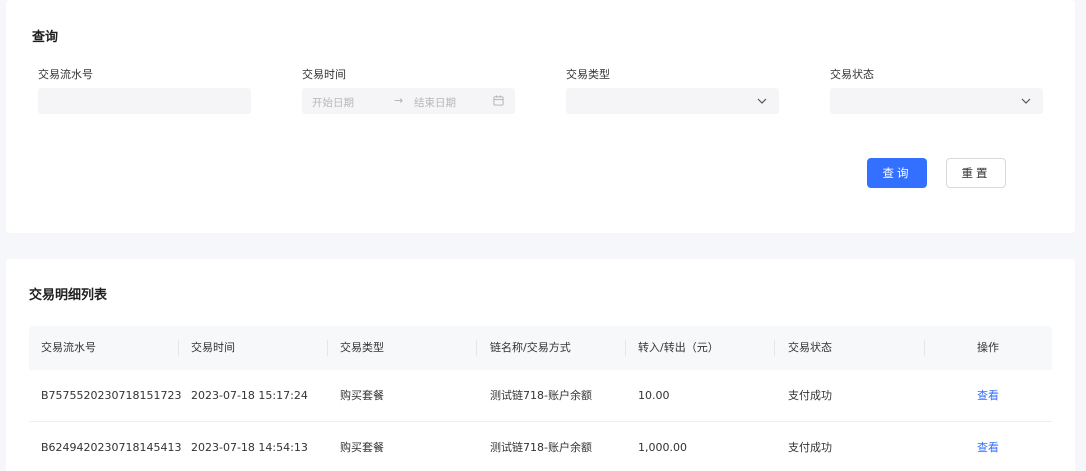 Image resolution: width=1086 pixels, height=471 pixels. I want to click on time-cell: 2023-07-18 15:17:24, so click(249, 395).